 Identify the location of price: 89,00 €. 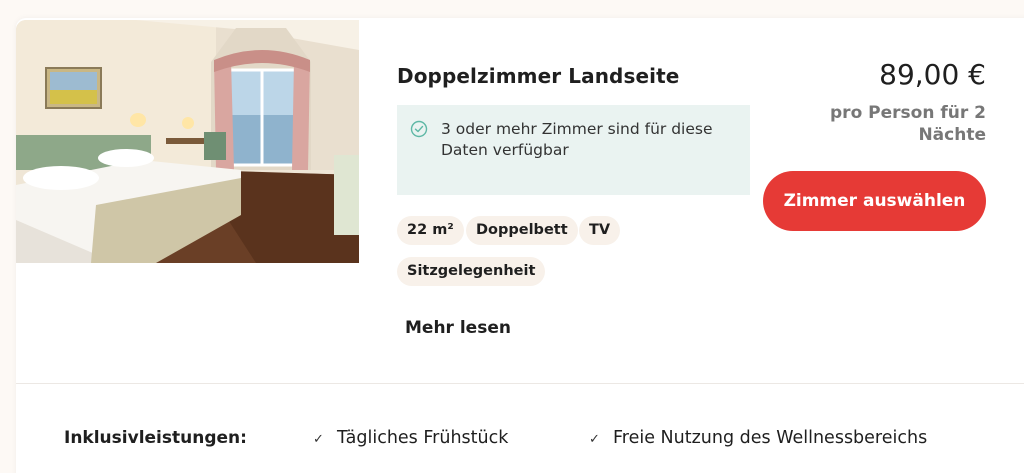
(932, 74).